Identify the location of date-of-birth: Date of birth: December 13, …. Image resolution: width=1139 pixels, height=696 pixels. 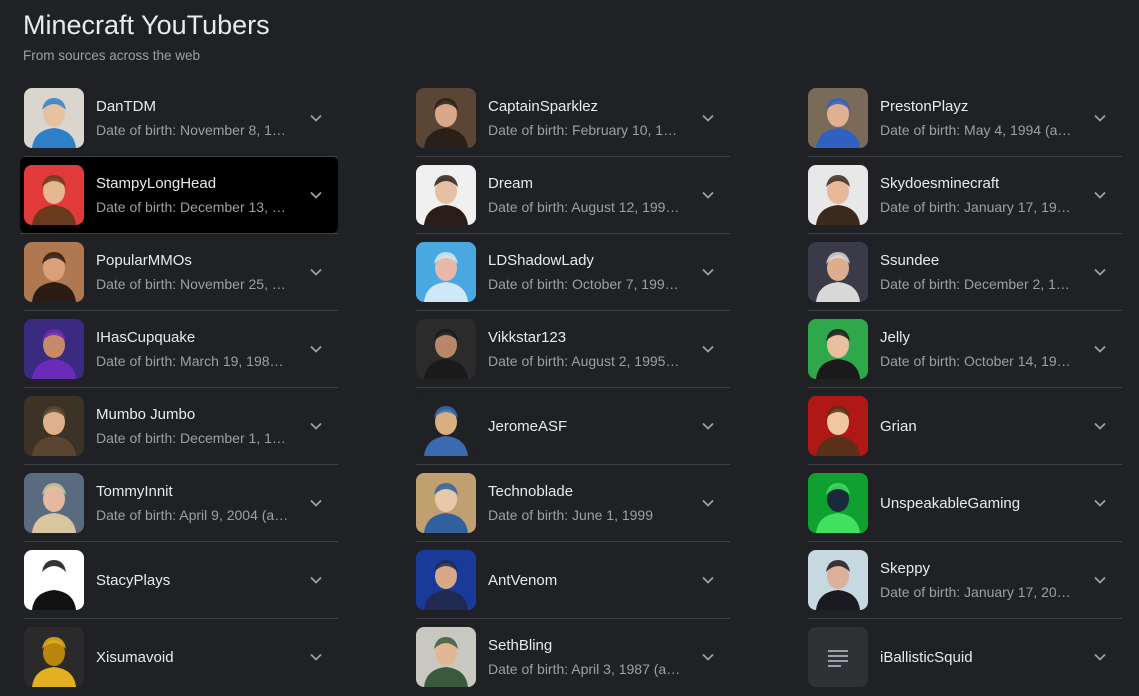
(191, 207).